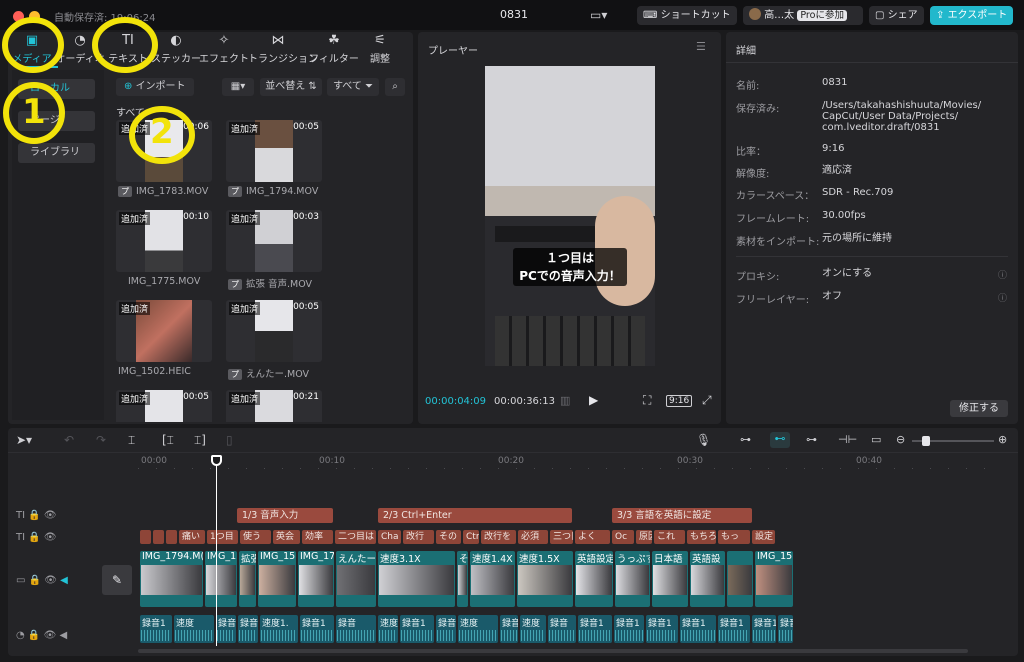 This screenshot has height=662, width=1024. I want to click on tab-transition: ⋈ トランジション, so click(283, 50).